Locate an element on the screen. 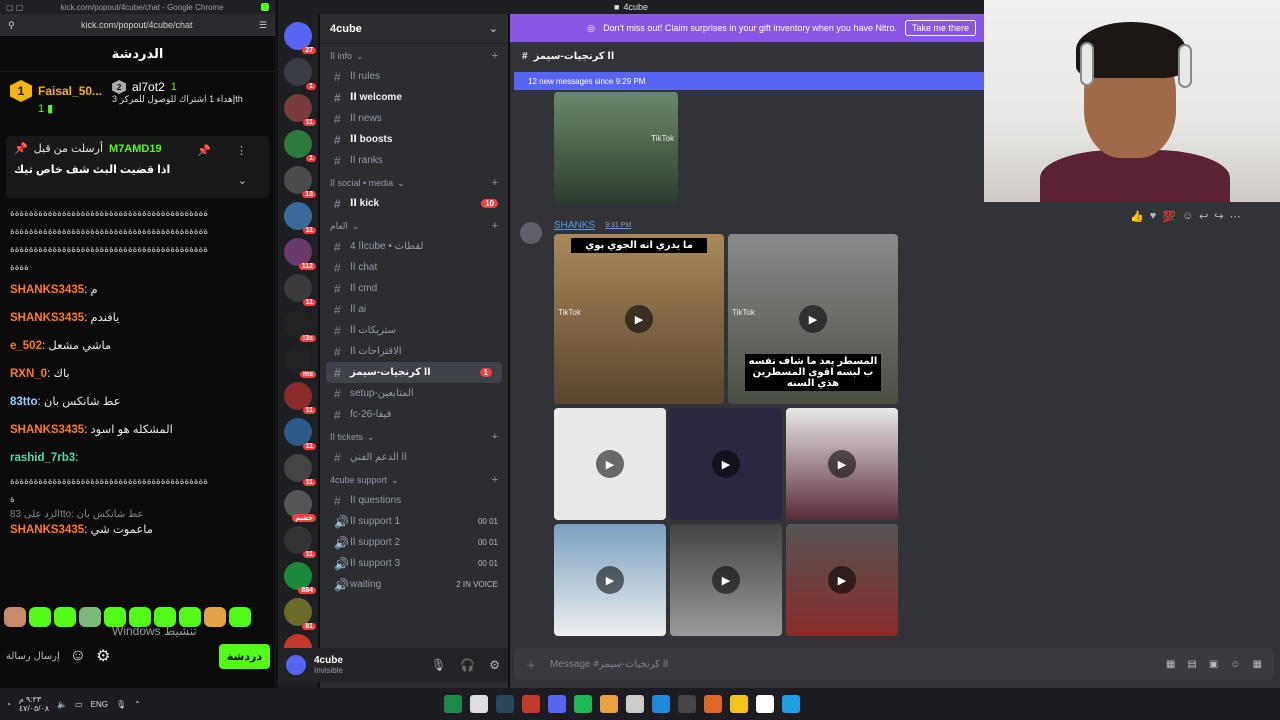  chat-username: rashid_7rb3 is located at coordinates (42, 458).